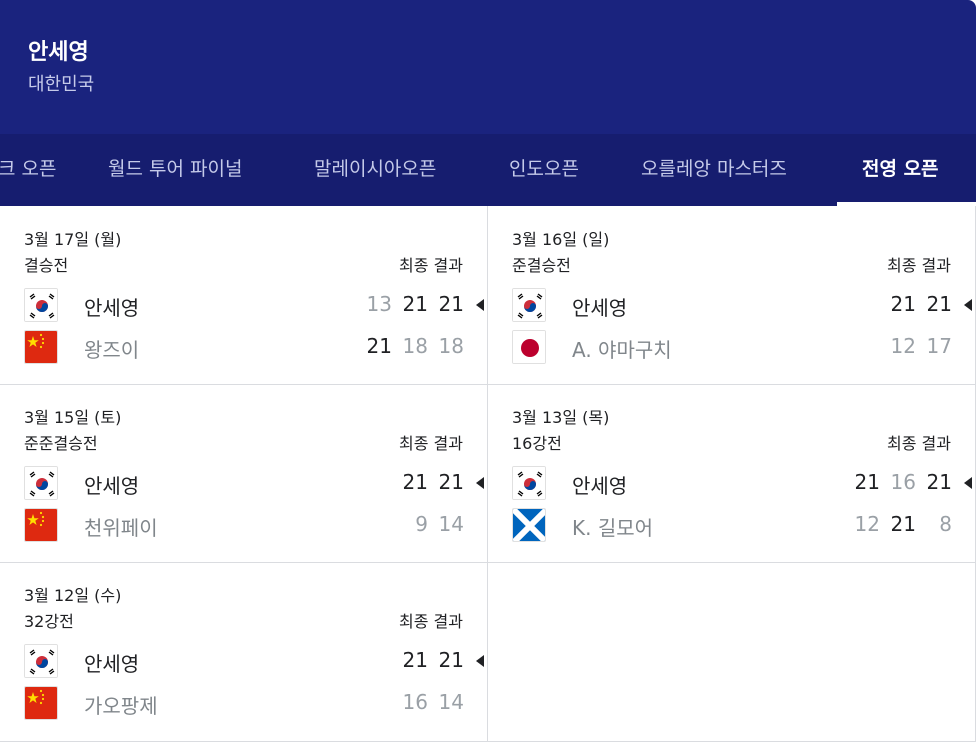  What do you see at coordinates (112, 350) in the screenshot?
I see `player-name: 왕즈이` at bounding box center [112, 350].